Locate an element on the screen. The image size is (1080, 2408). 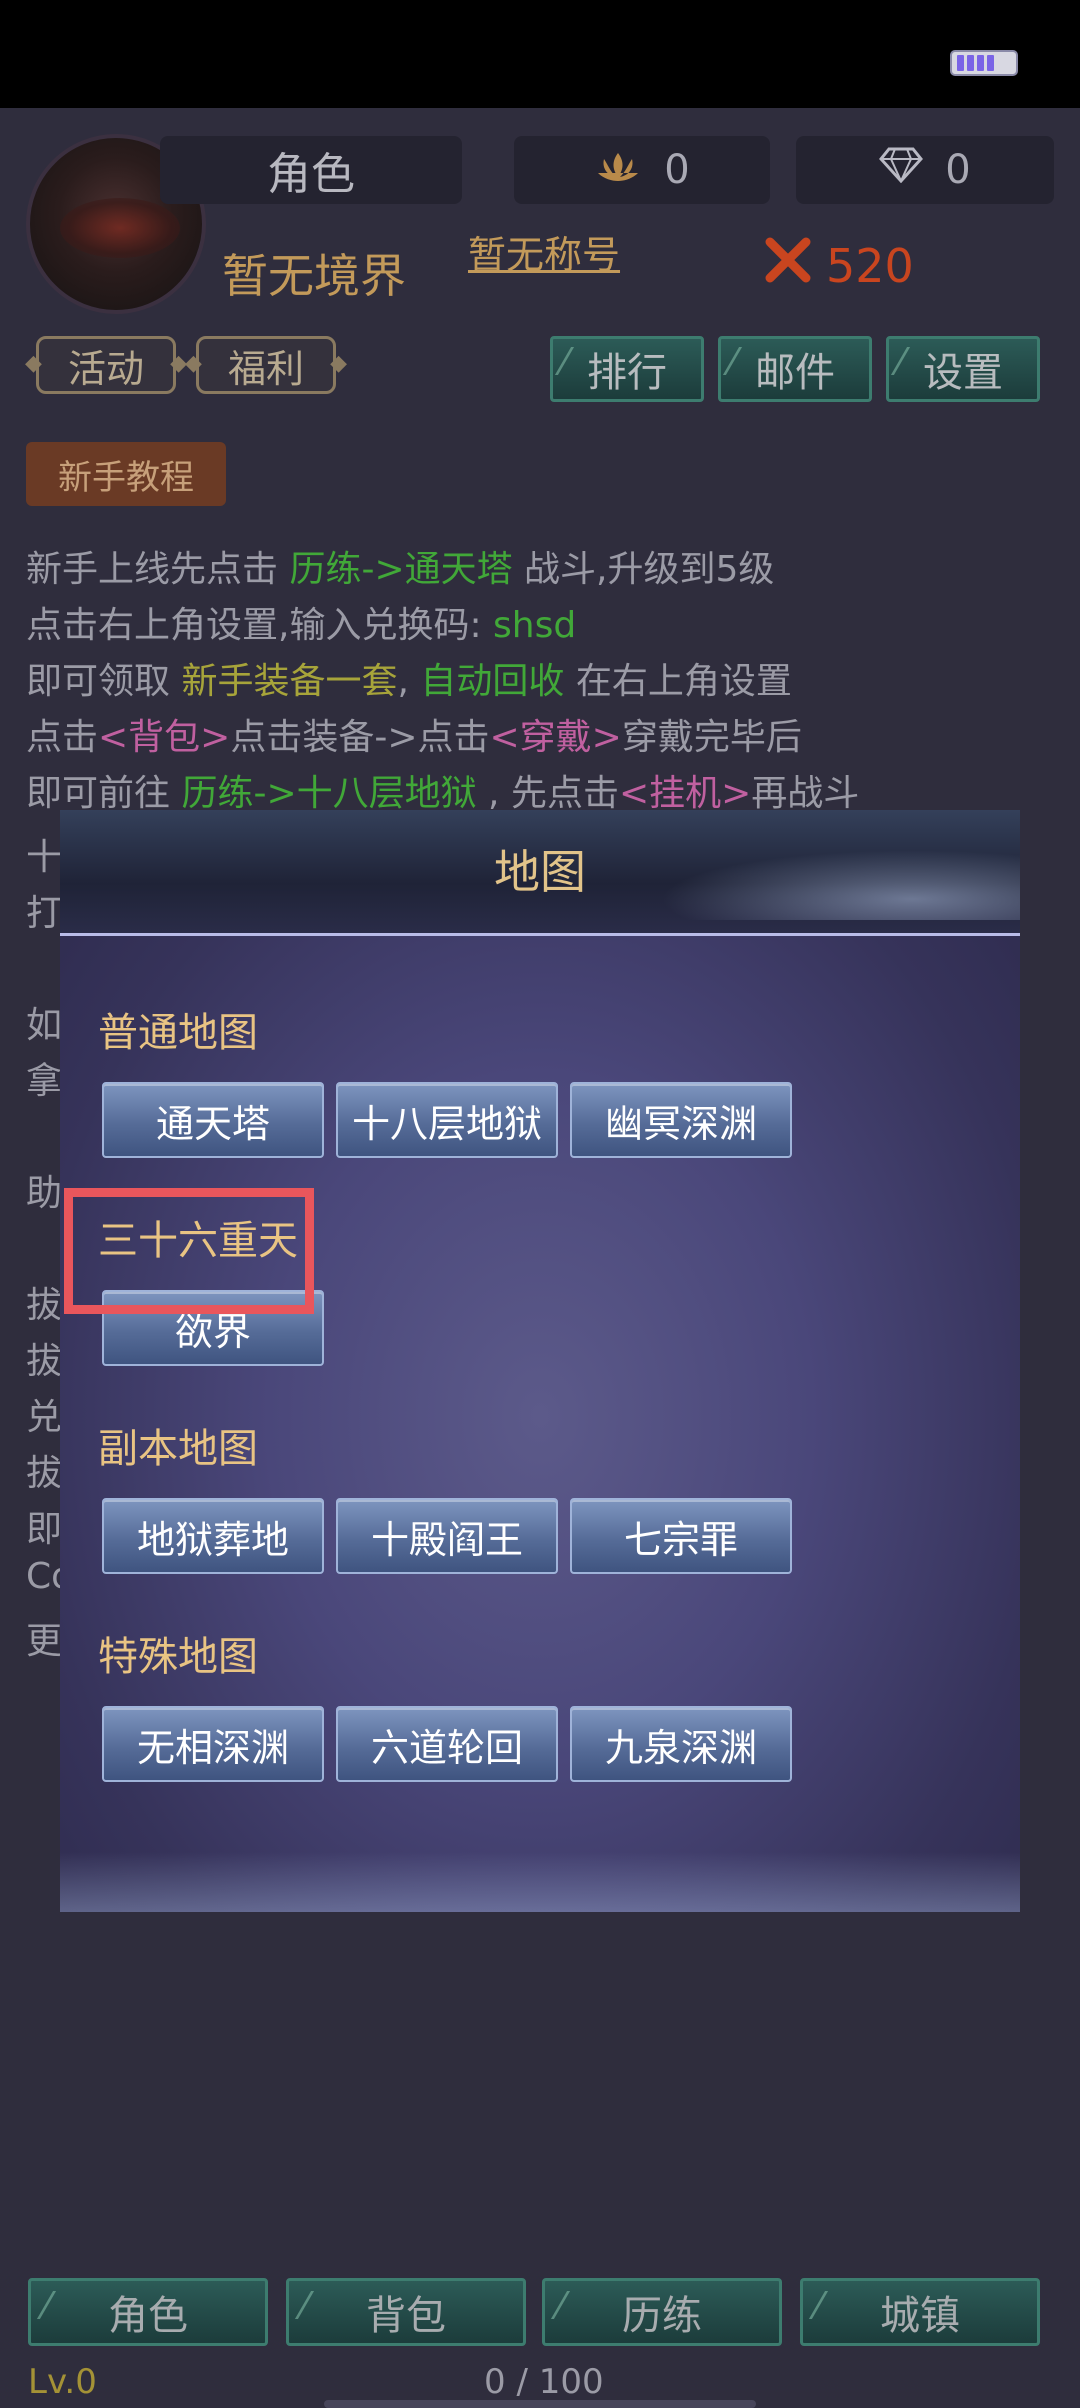
level-label: Lv.0 is located at coordinates (62, 2382).